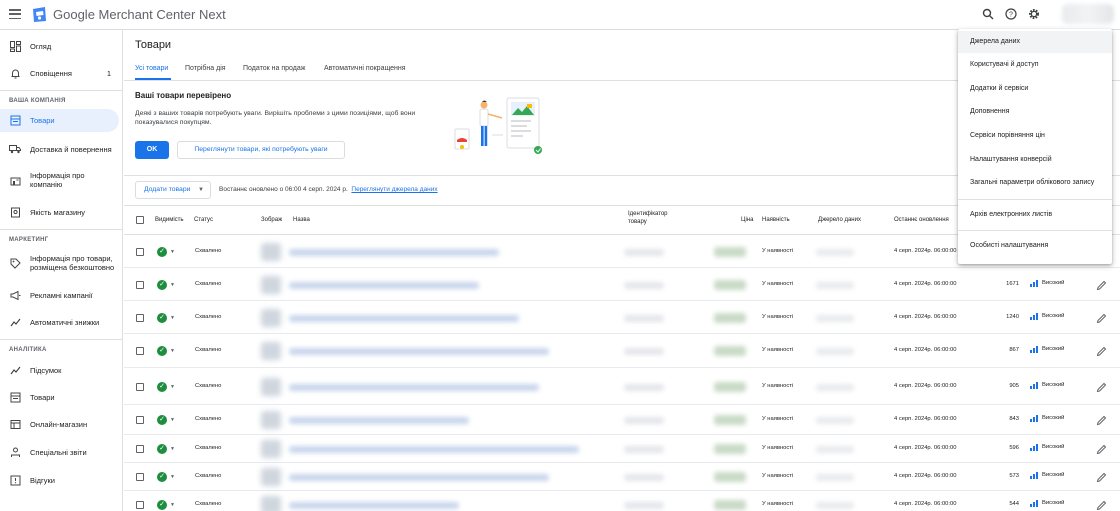  Describe the element at coordinates (1035, 160) in the screenshot. I see `menu-item-conversion-settings: Налаштування конверсій` at that location.